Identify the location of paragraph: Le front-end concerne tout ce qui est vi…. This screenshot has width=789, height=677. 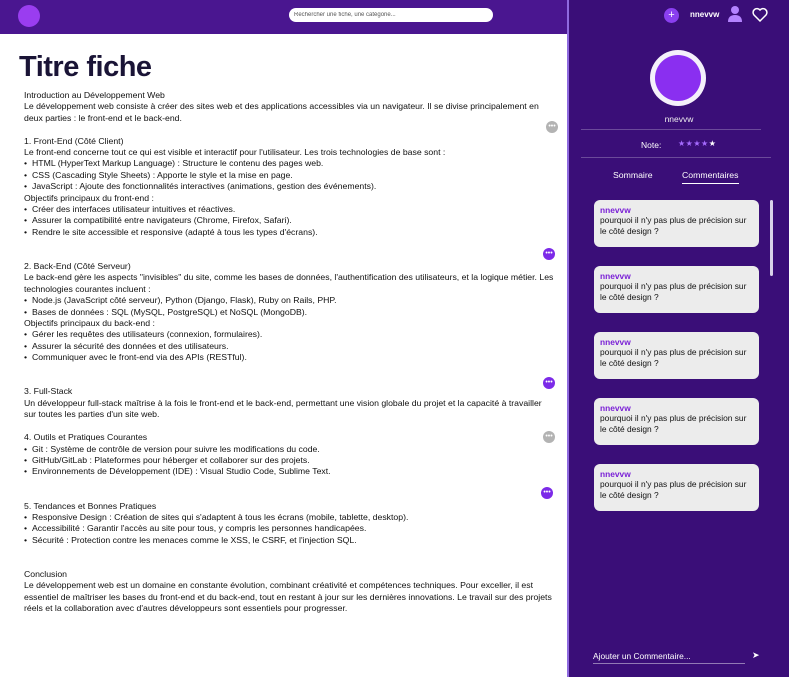
(235, 152).